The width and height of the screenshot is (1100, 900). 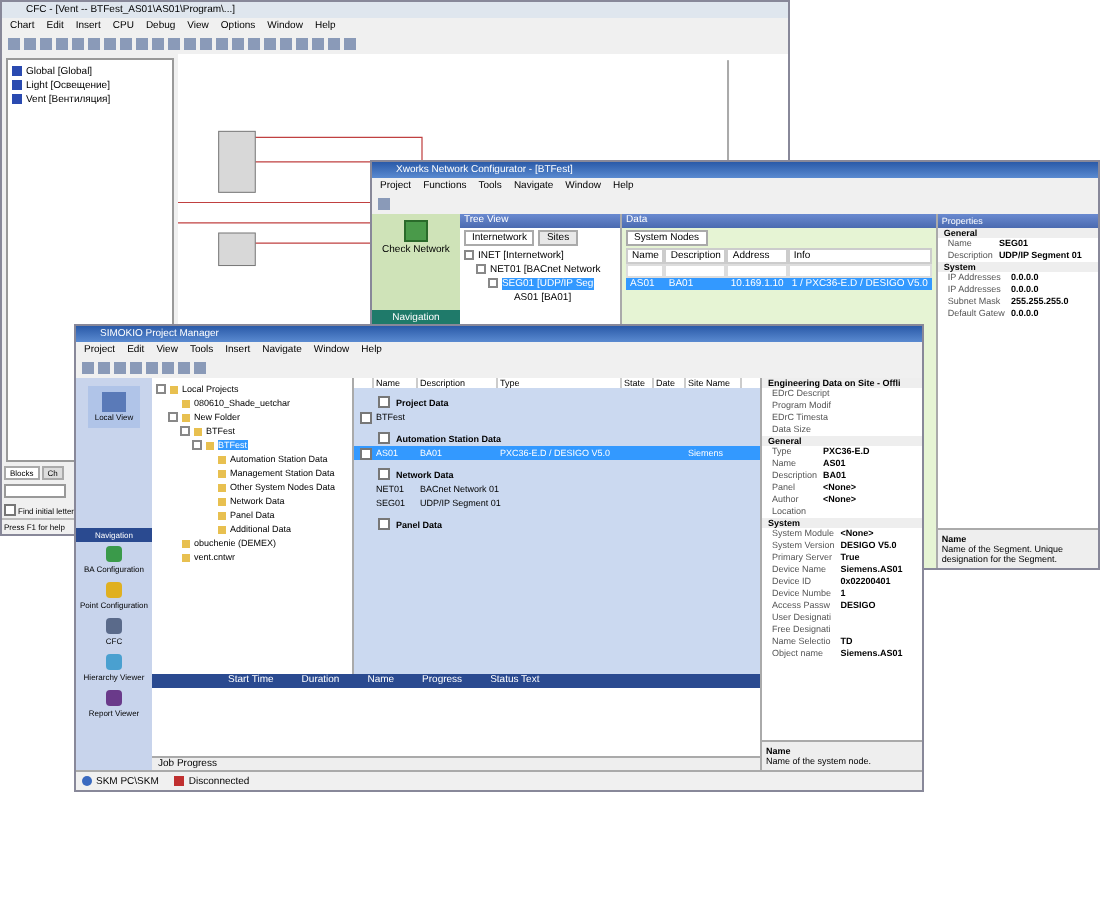 I want to click on input-field, so click(x=35, y=491).